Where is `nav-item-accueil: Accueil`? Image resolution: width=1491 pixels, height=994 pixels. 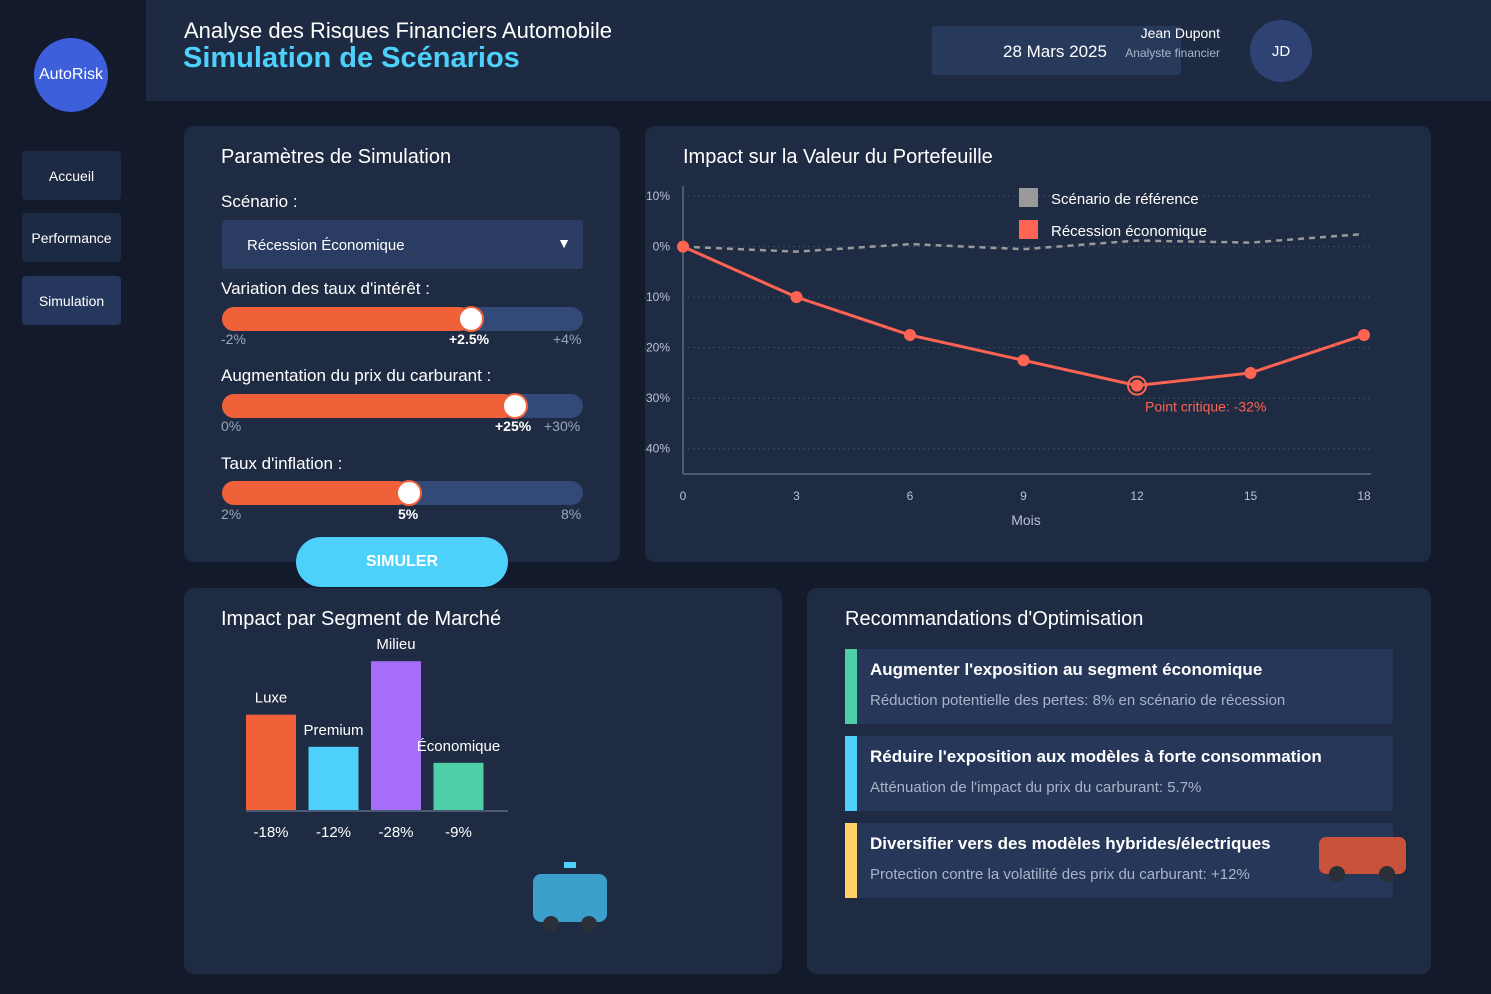 nav-item-accueil: Accueil is located at coordinates (71, 175).